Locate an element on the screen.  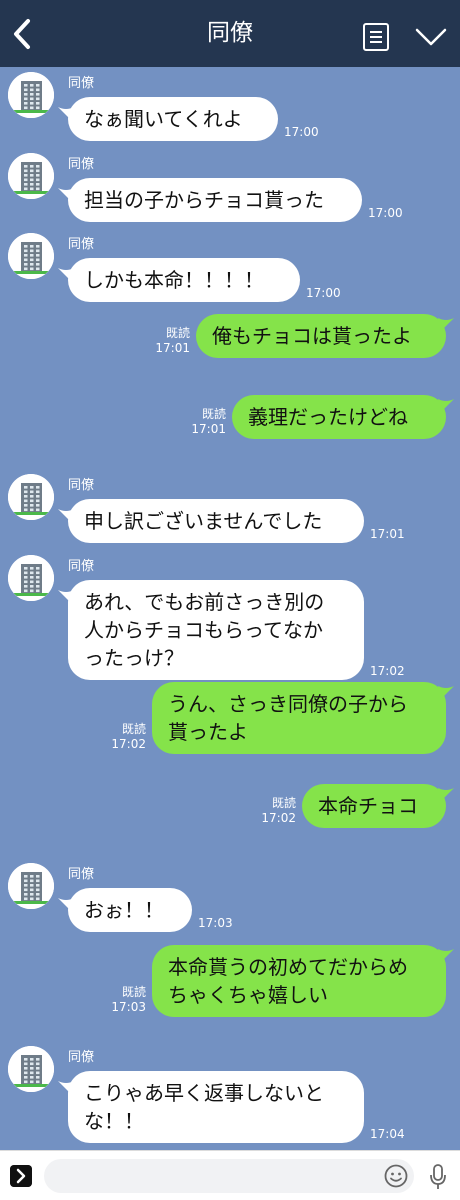
message-text-line: ちゃくちゃ嬉しい is located at coordinates (248, 995).